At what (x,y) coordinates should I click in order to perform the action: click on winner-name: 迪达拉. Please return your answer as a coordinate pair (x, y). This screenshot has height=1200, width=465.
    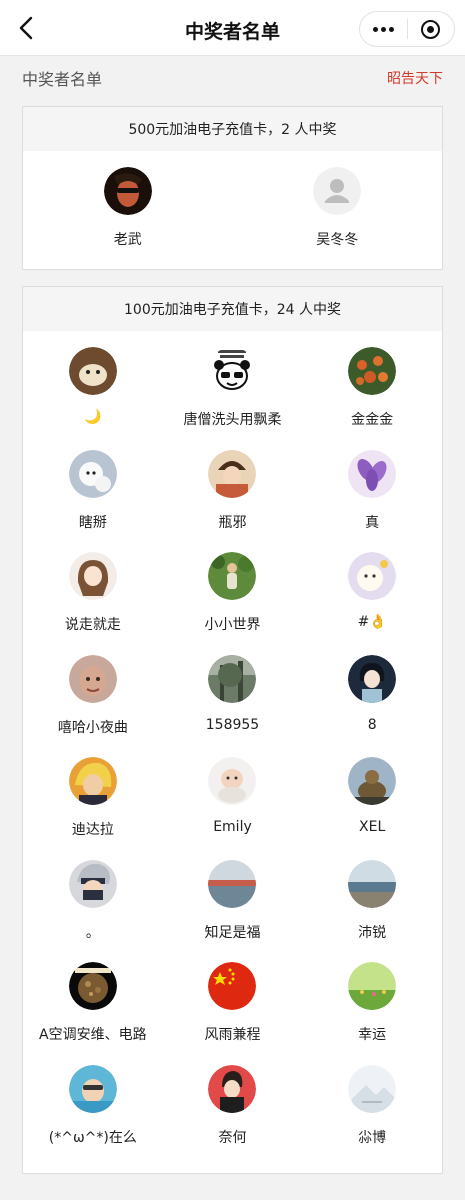
    Looking at the image, I should click on (92, 830).